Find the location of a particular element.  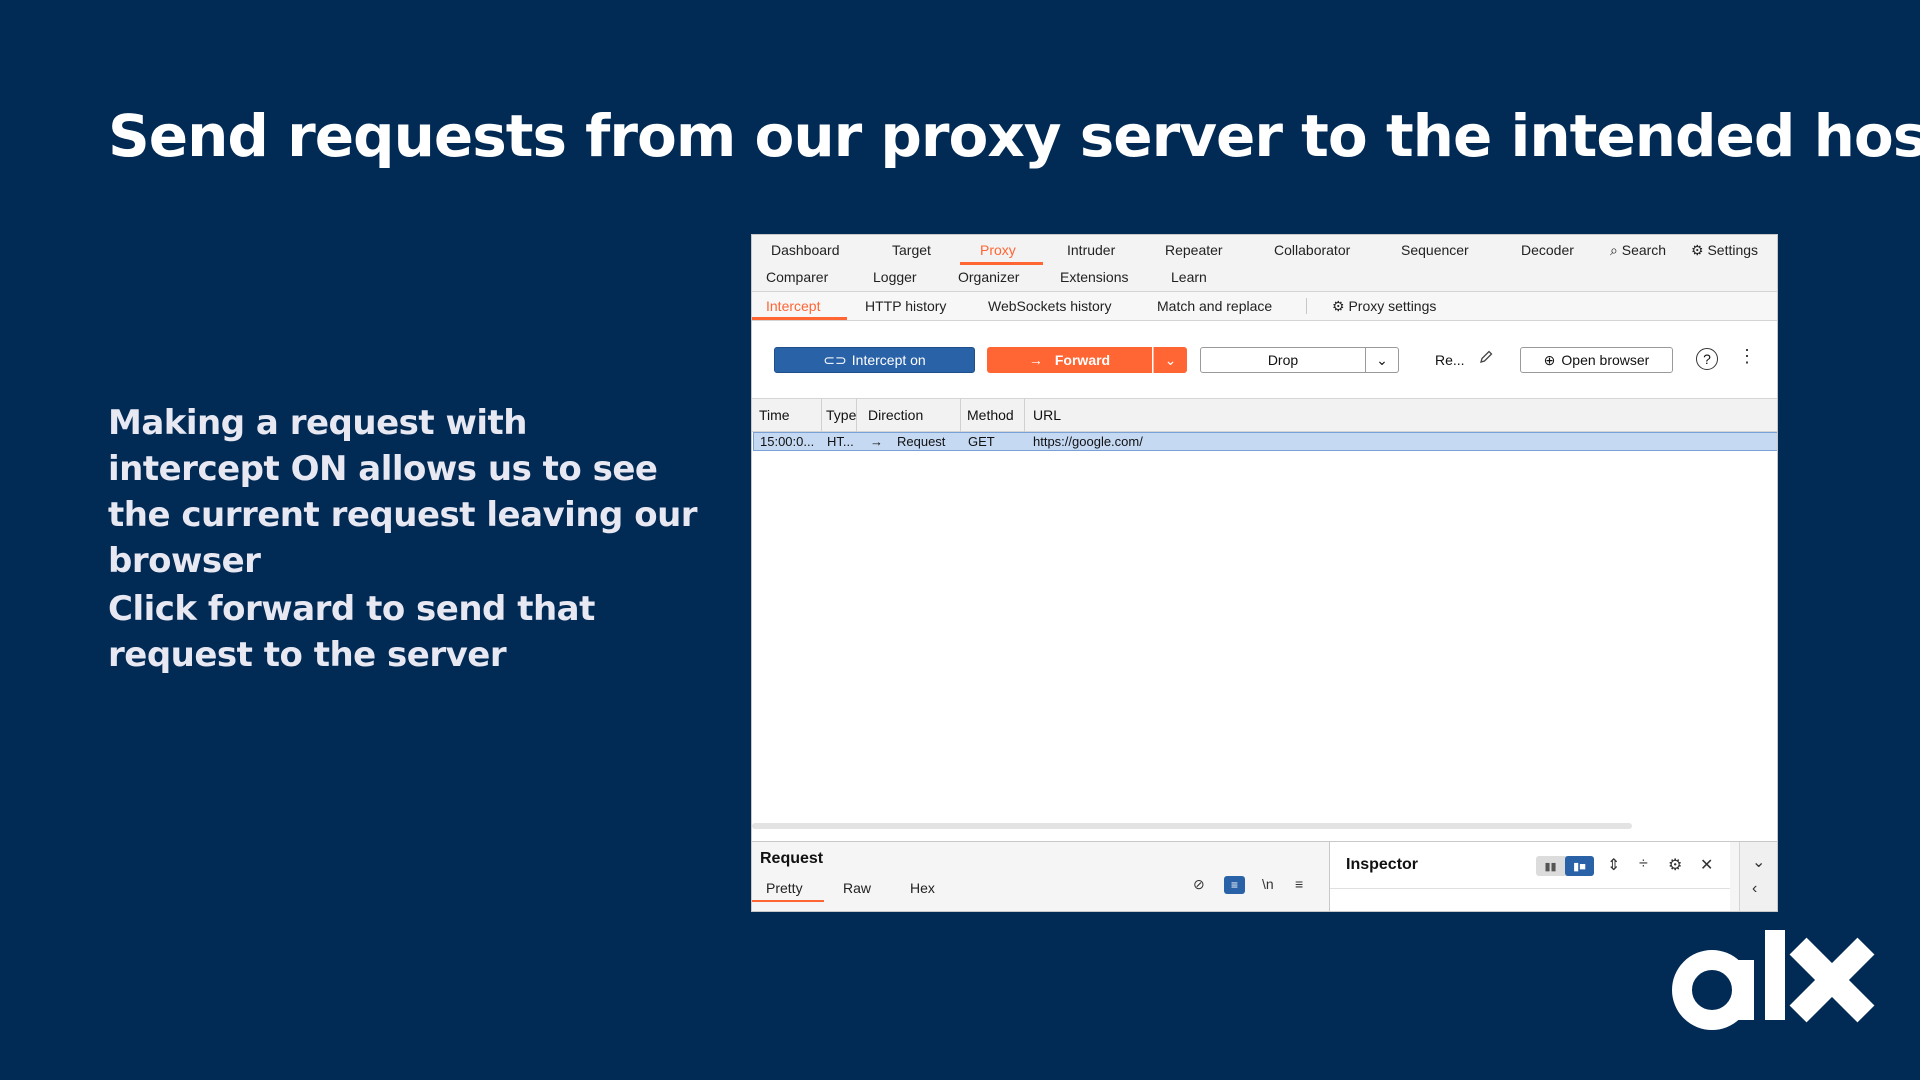

alx-logo is located at coordinates (1773, 980).